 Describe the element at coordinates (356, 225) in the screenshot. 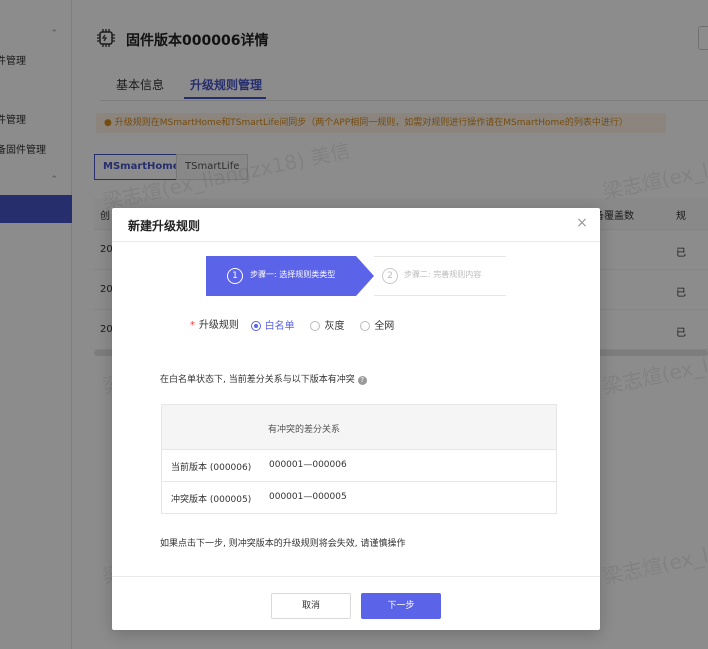

I see `dialog-header: 新建升级规则 ×` at that location.